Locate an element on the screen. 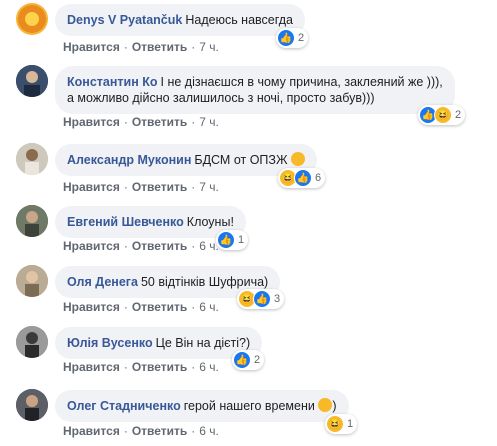 The image size is (497, 446). comment-text: 50 відтінків Шуфрича) is located at coordinates (204, 282).